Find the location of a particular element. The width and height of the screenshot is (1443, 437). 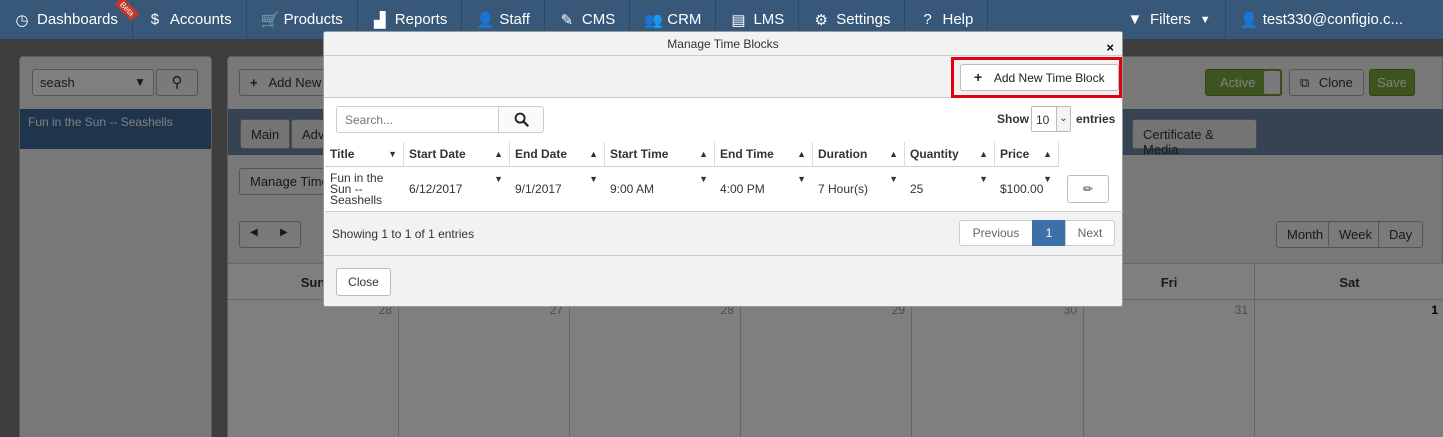

cell-start-time: 9:00 AM is located at coordinates (632, 189).